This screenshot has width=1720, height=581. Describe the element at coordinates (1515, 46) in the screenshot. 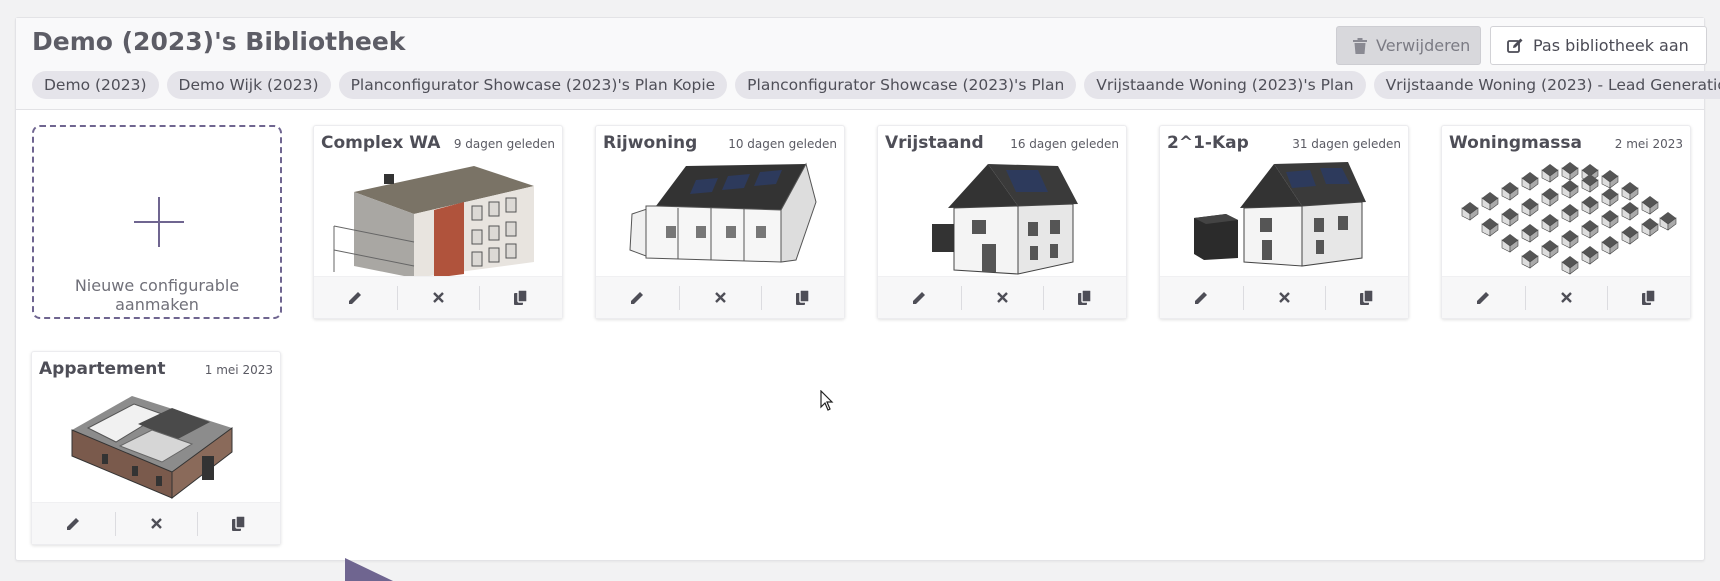

I see `edit-icon` at that location.